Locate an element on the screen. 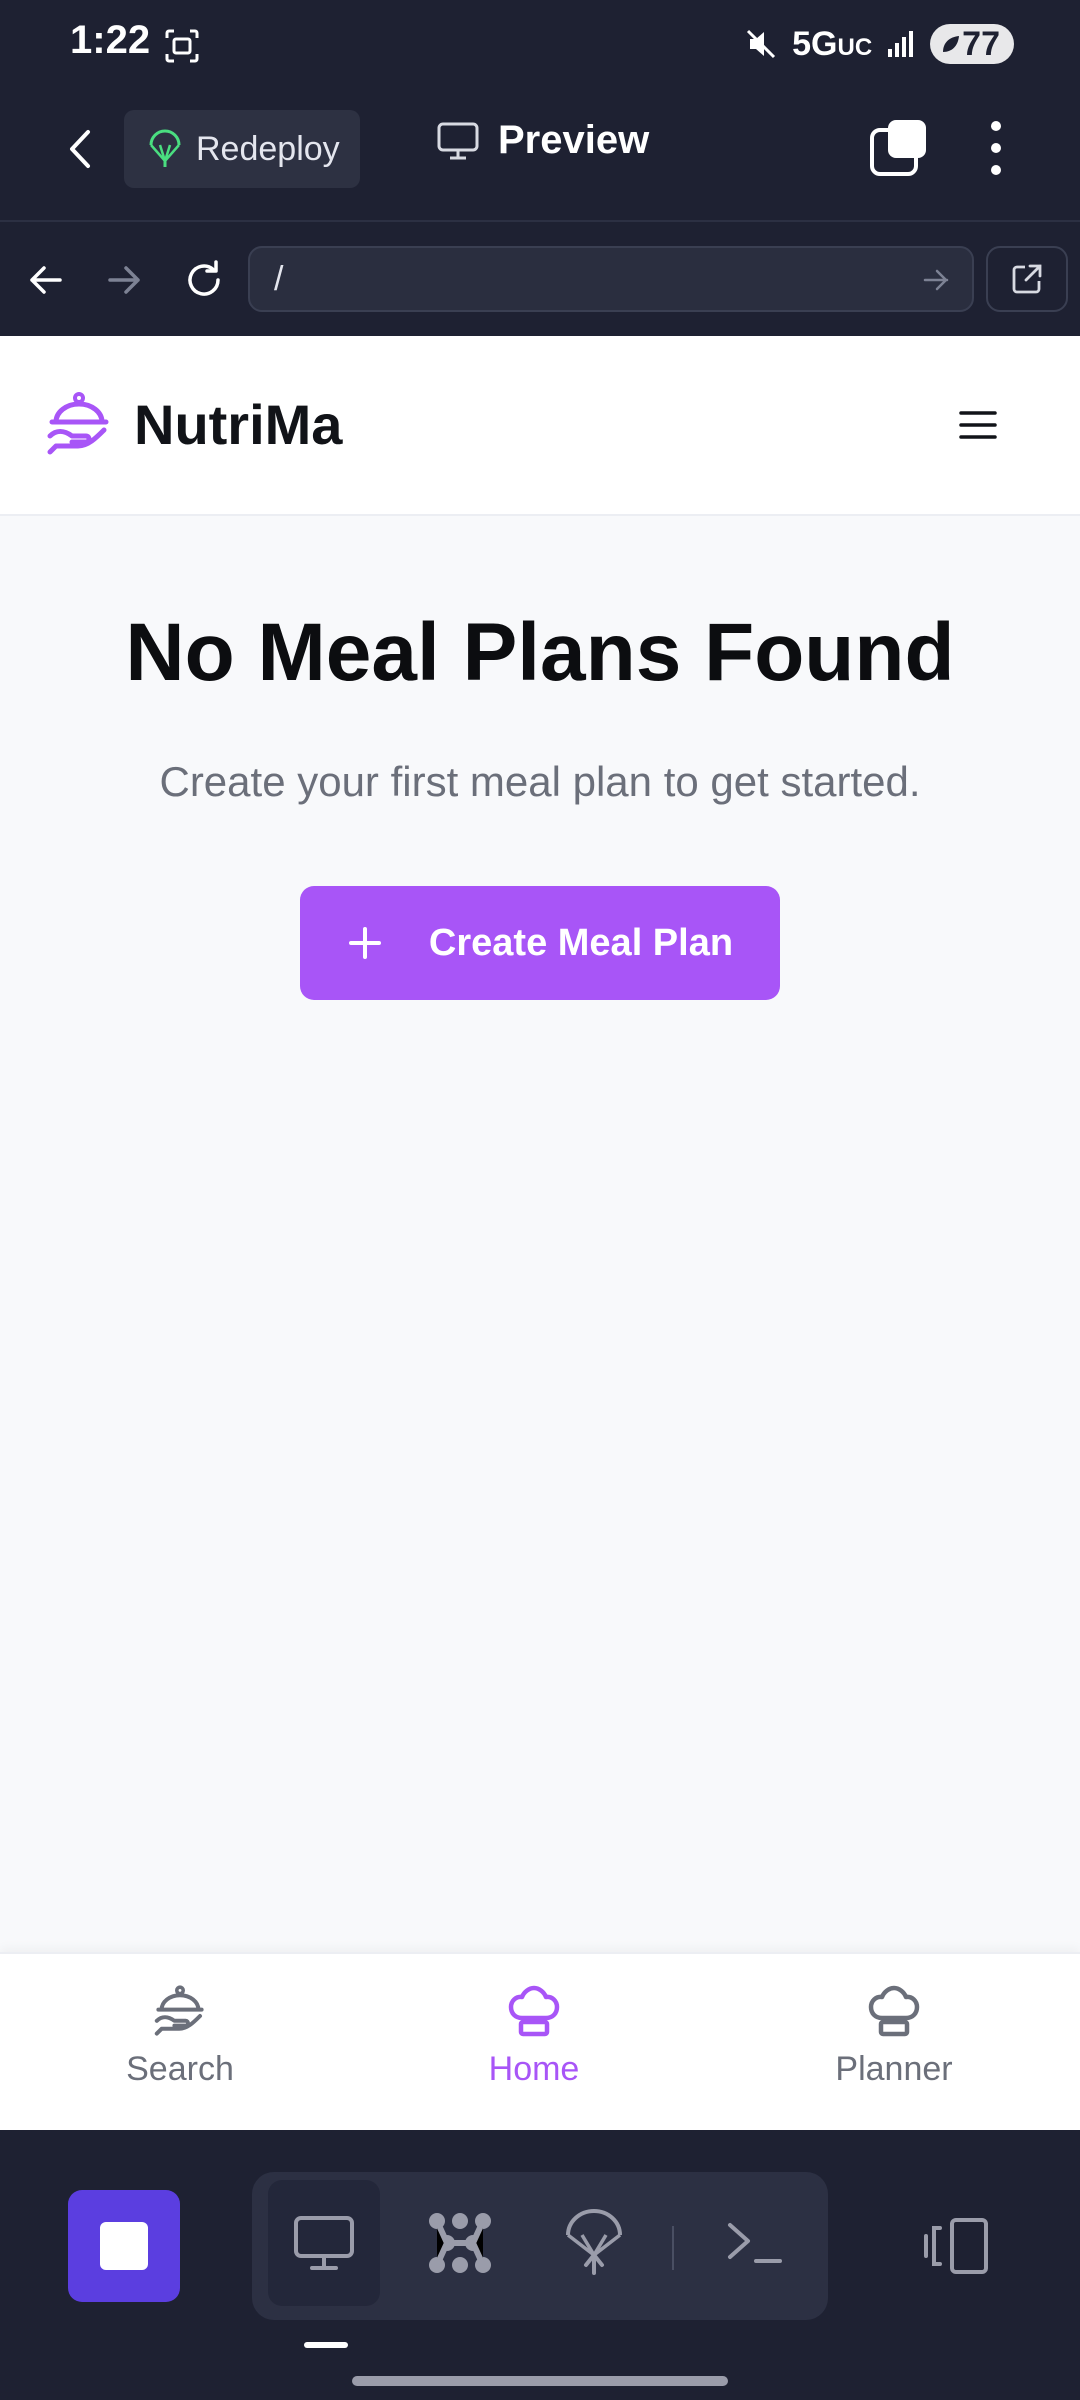 The width and height of the screenshot is (1080, 2400). status-time: 1:22 is located at coordinates (110, 40).